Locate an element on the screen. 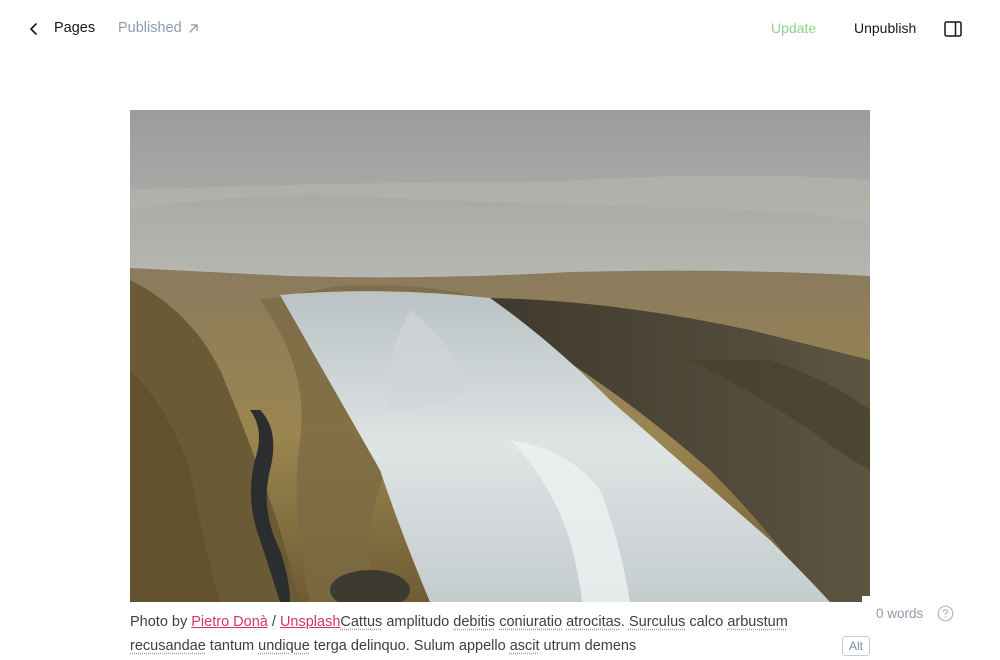 Image resolution: width=1000 pixels, height=660 pixels. unpublish-button: Unpublish is located at coordinates (885, 28).